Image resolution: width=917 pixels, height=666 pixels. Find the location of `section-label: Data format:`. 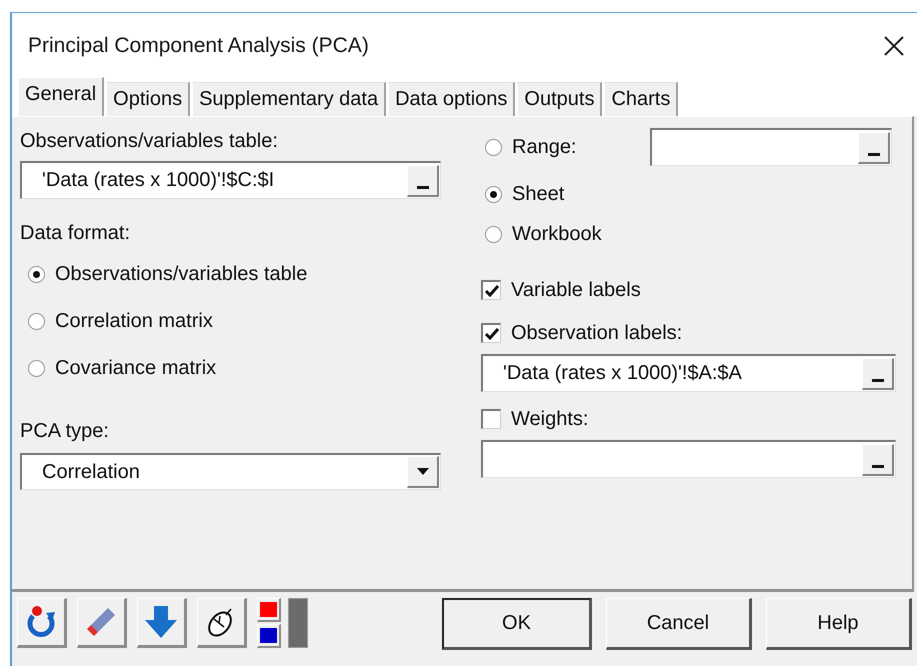

section-label: Data format: is located at coordinates (76, 233).